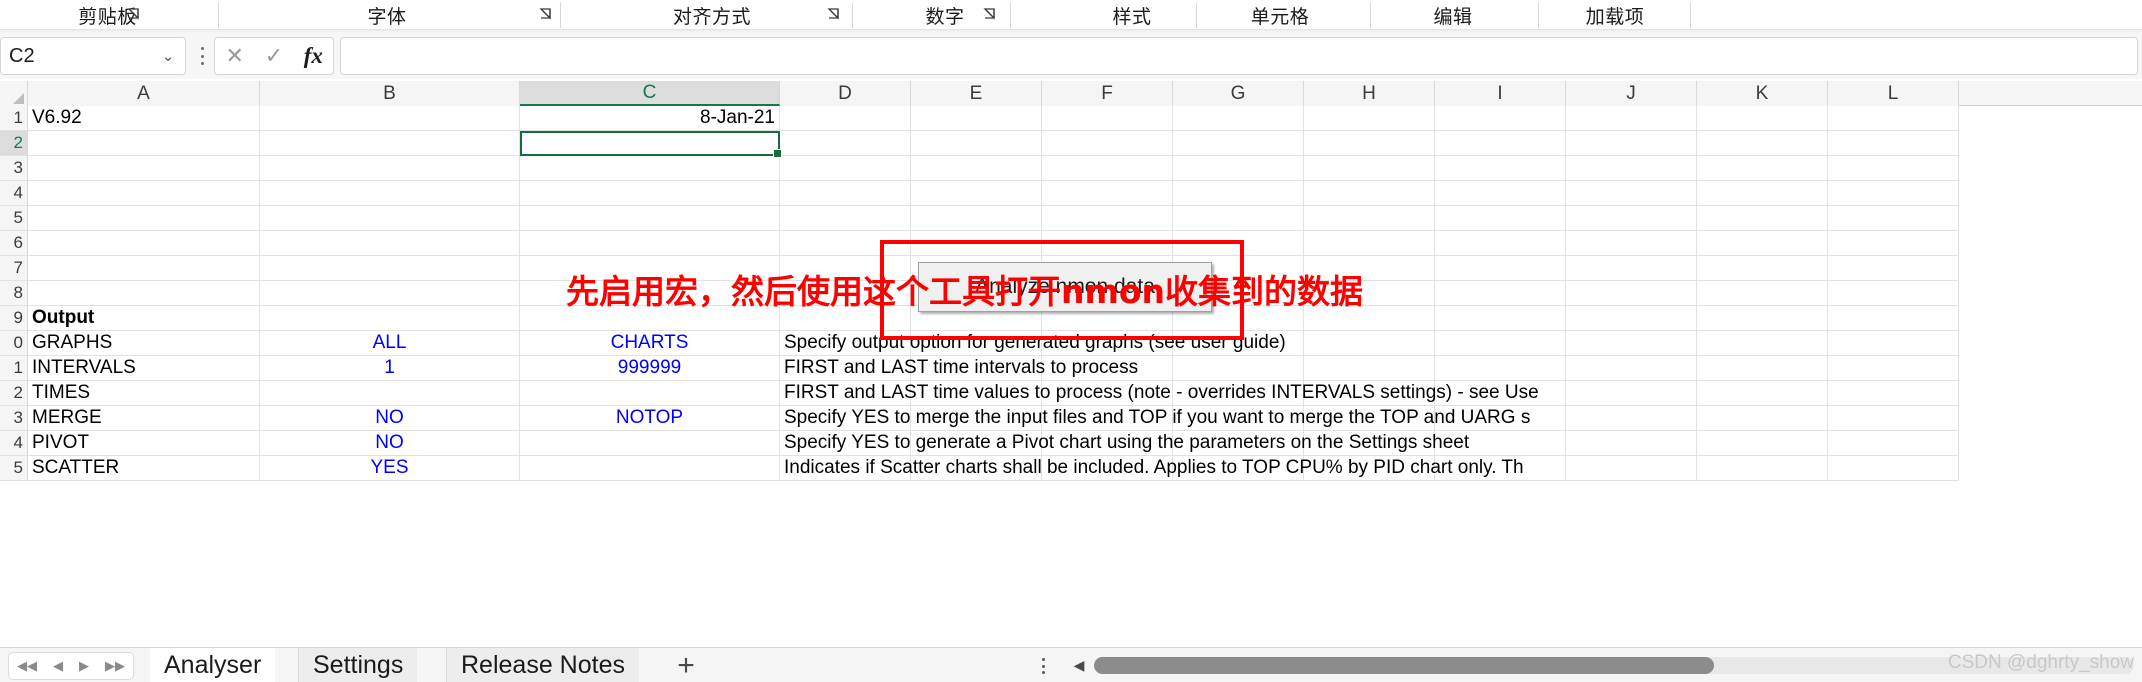 Image resolution: width=2142 pixels, height=682 pixels. What do you see at coordinates (1893, 243) in the screenshot?
I see `cell-L6` at bounding box center [1893, 243].